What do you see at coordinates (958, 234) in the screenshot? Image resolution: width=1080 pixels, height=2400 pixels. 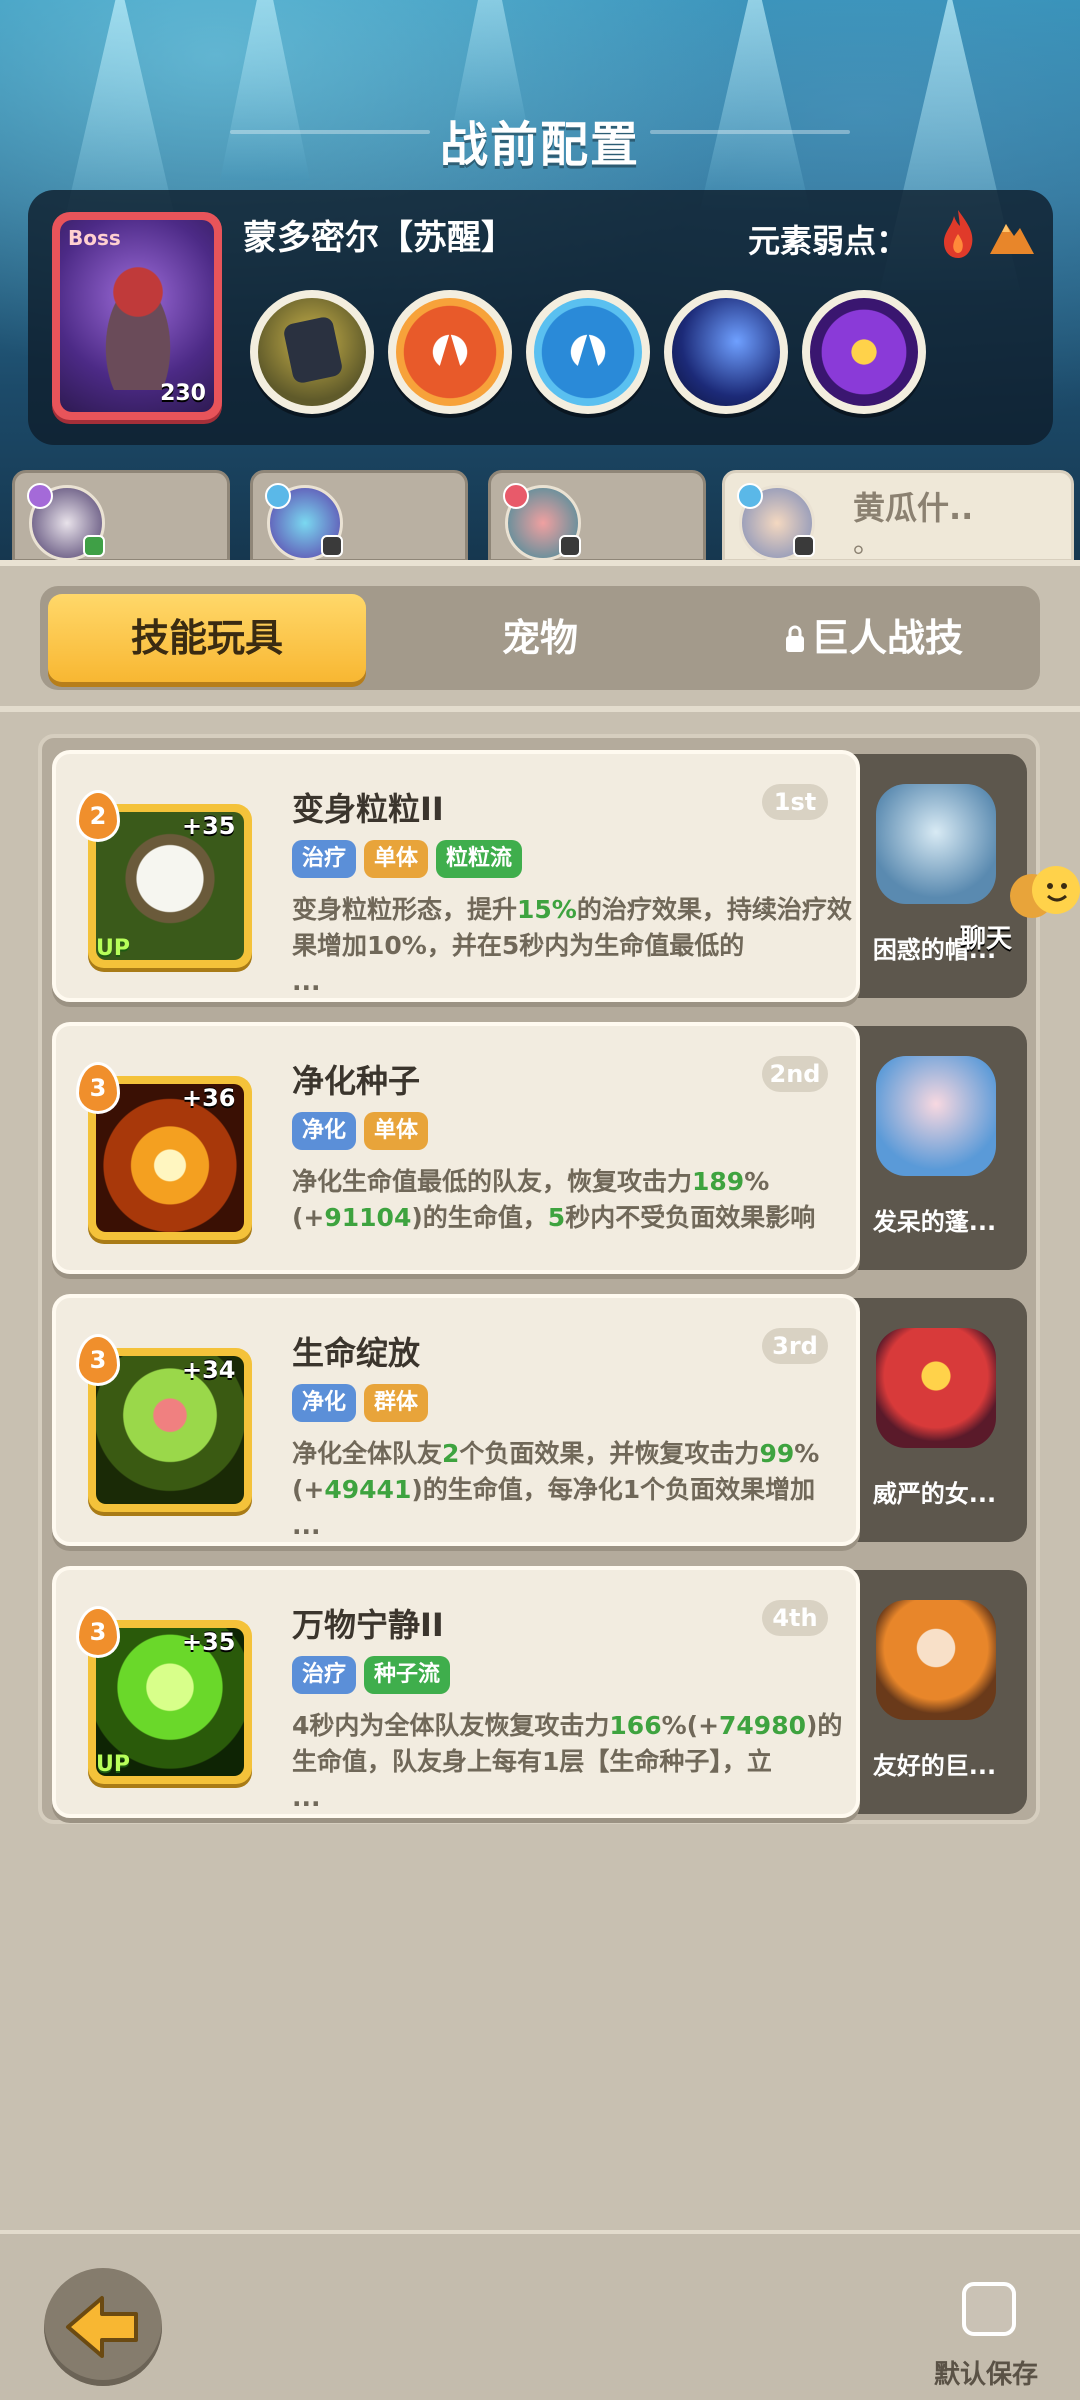 I see `fire-icon` at bounding box center [958, 234].